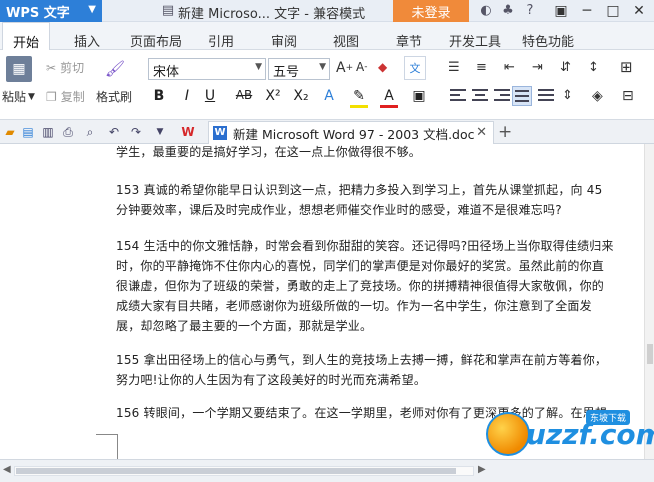  What do you see at coordinates (481, 132) in the screenshot?
I see `close-tab-icon: ✕` at bounding box center [481, 132].